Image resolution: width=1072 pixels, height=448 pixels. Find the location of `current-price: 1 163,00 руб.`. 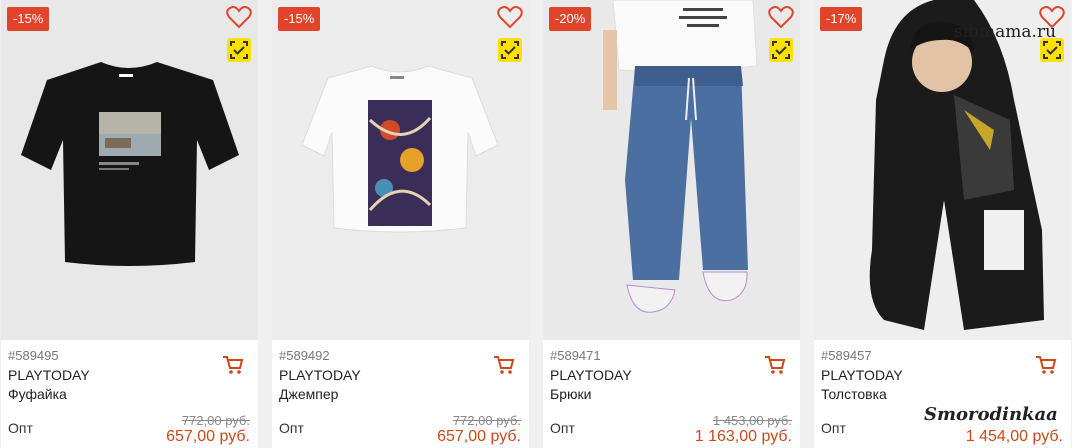

current-price: 1 163,00 руб. is located at coordinates (743, 436).